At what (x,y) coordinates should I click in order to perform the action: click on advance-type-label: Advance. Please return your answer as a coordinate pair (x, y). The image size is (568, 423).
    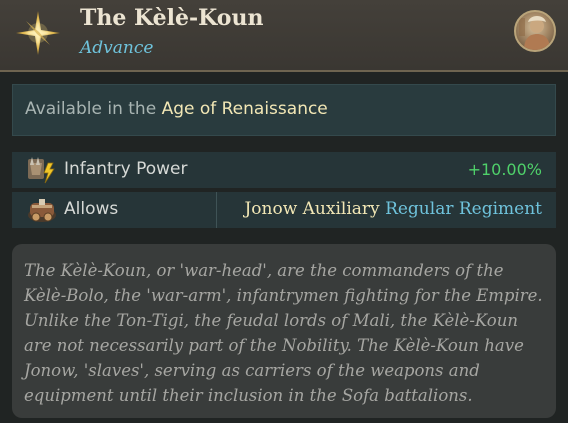
    Looking at the image, I should click on (117, 48).